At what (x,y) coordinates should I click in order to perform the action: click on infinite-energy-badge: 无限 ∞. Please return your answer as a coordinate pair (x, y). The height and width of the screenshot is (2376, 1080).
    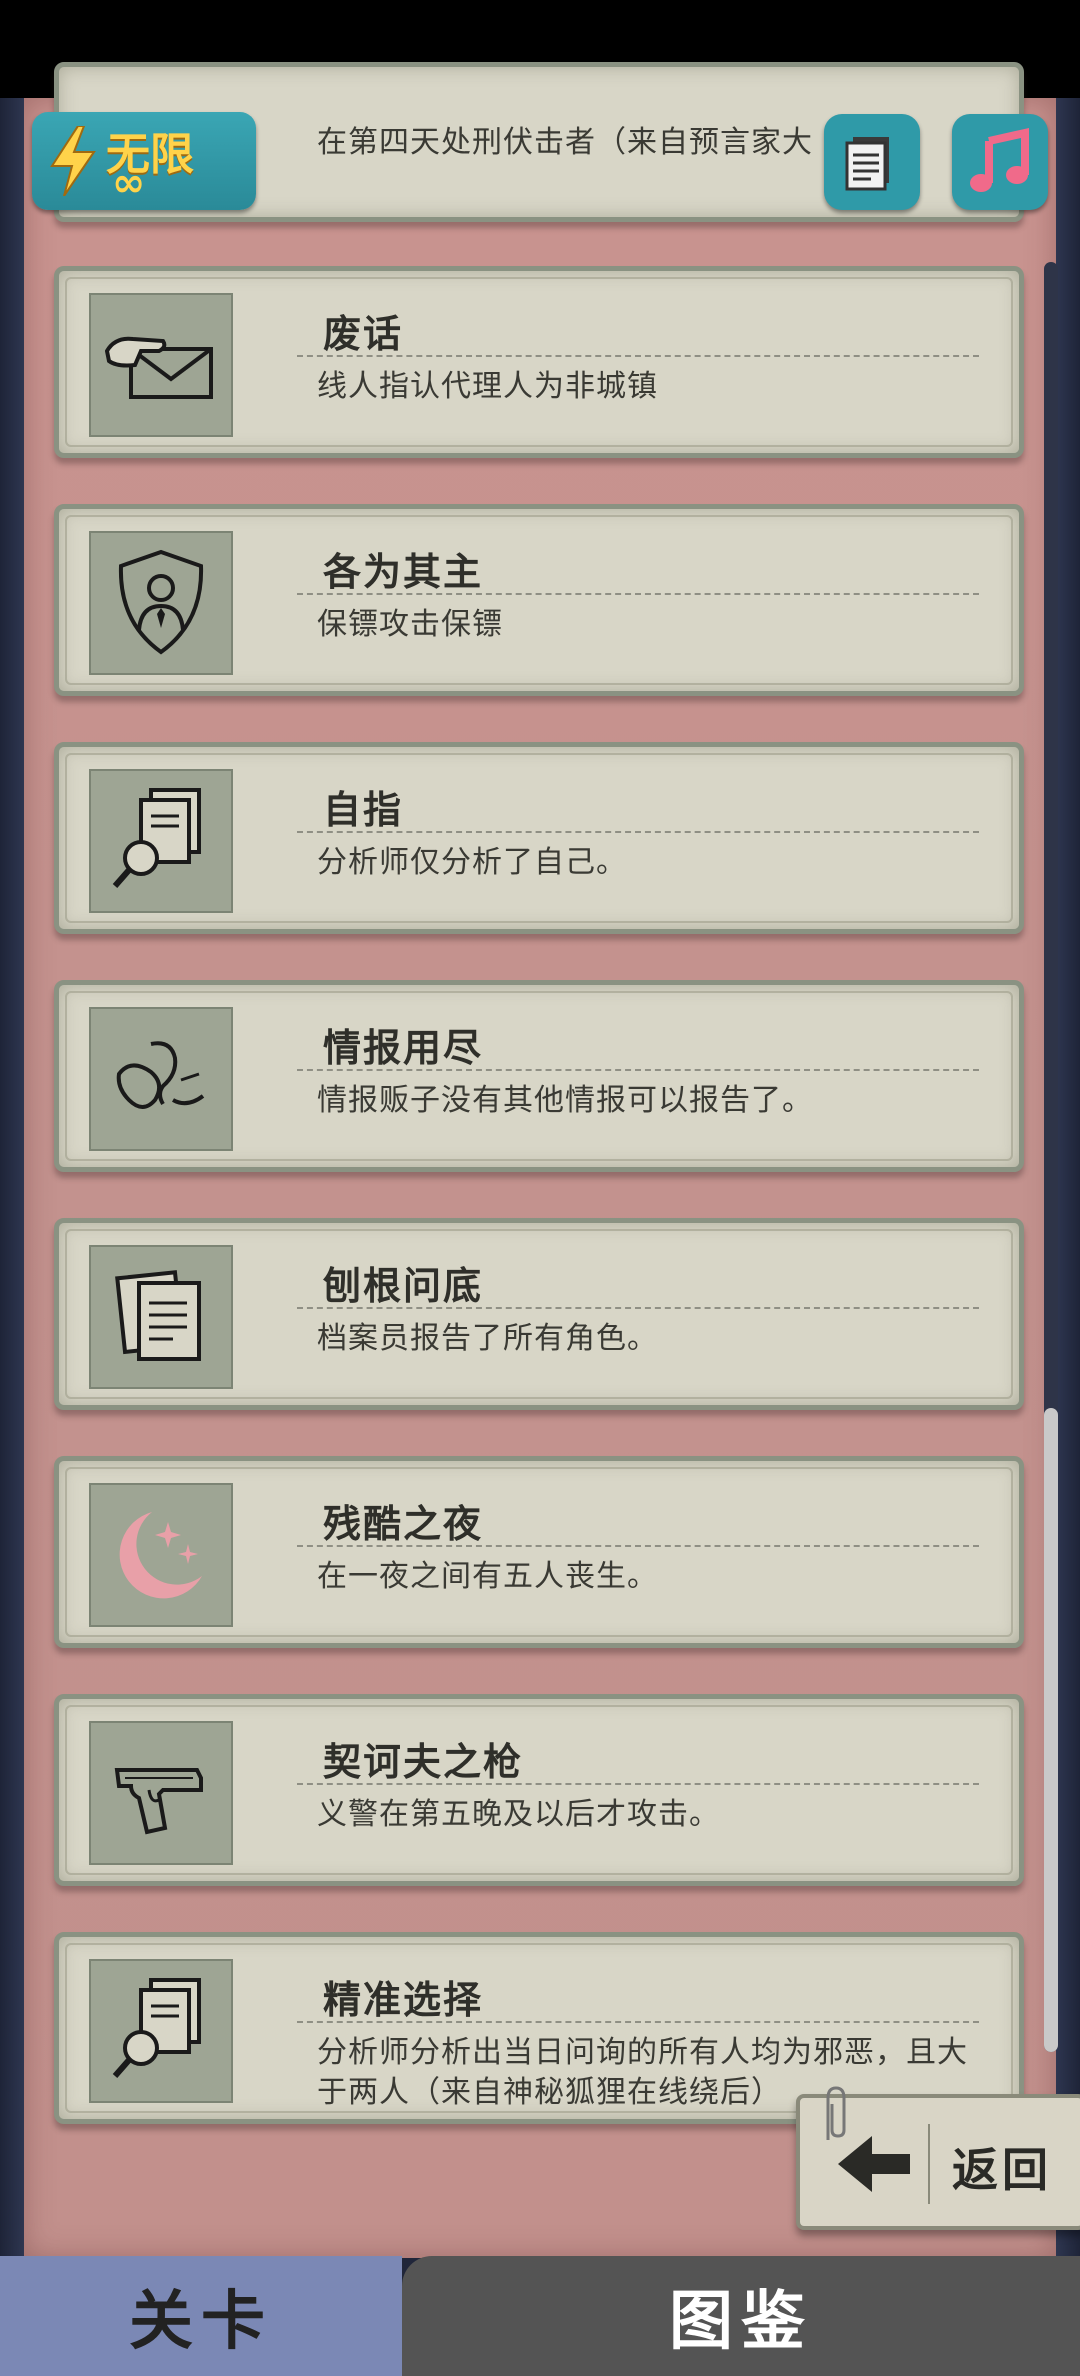
    Looking at the image, I should click on (144, 161).